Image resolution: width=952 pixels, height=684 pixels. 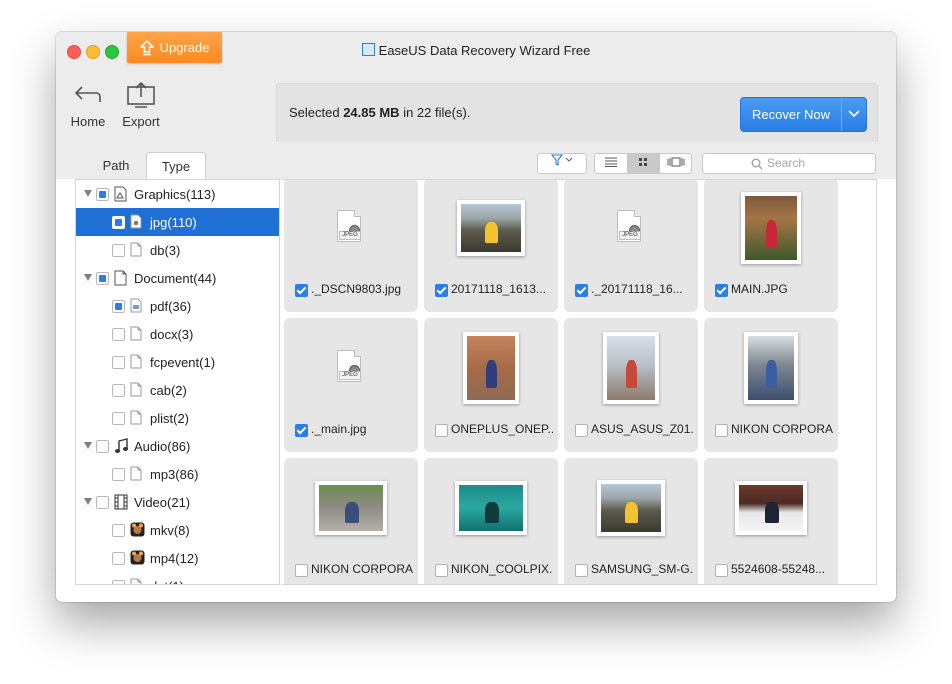 I want to click on tree-item-mkv: mkv(8), so click(x=177, y=530).